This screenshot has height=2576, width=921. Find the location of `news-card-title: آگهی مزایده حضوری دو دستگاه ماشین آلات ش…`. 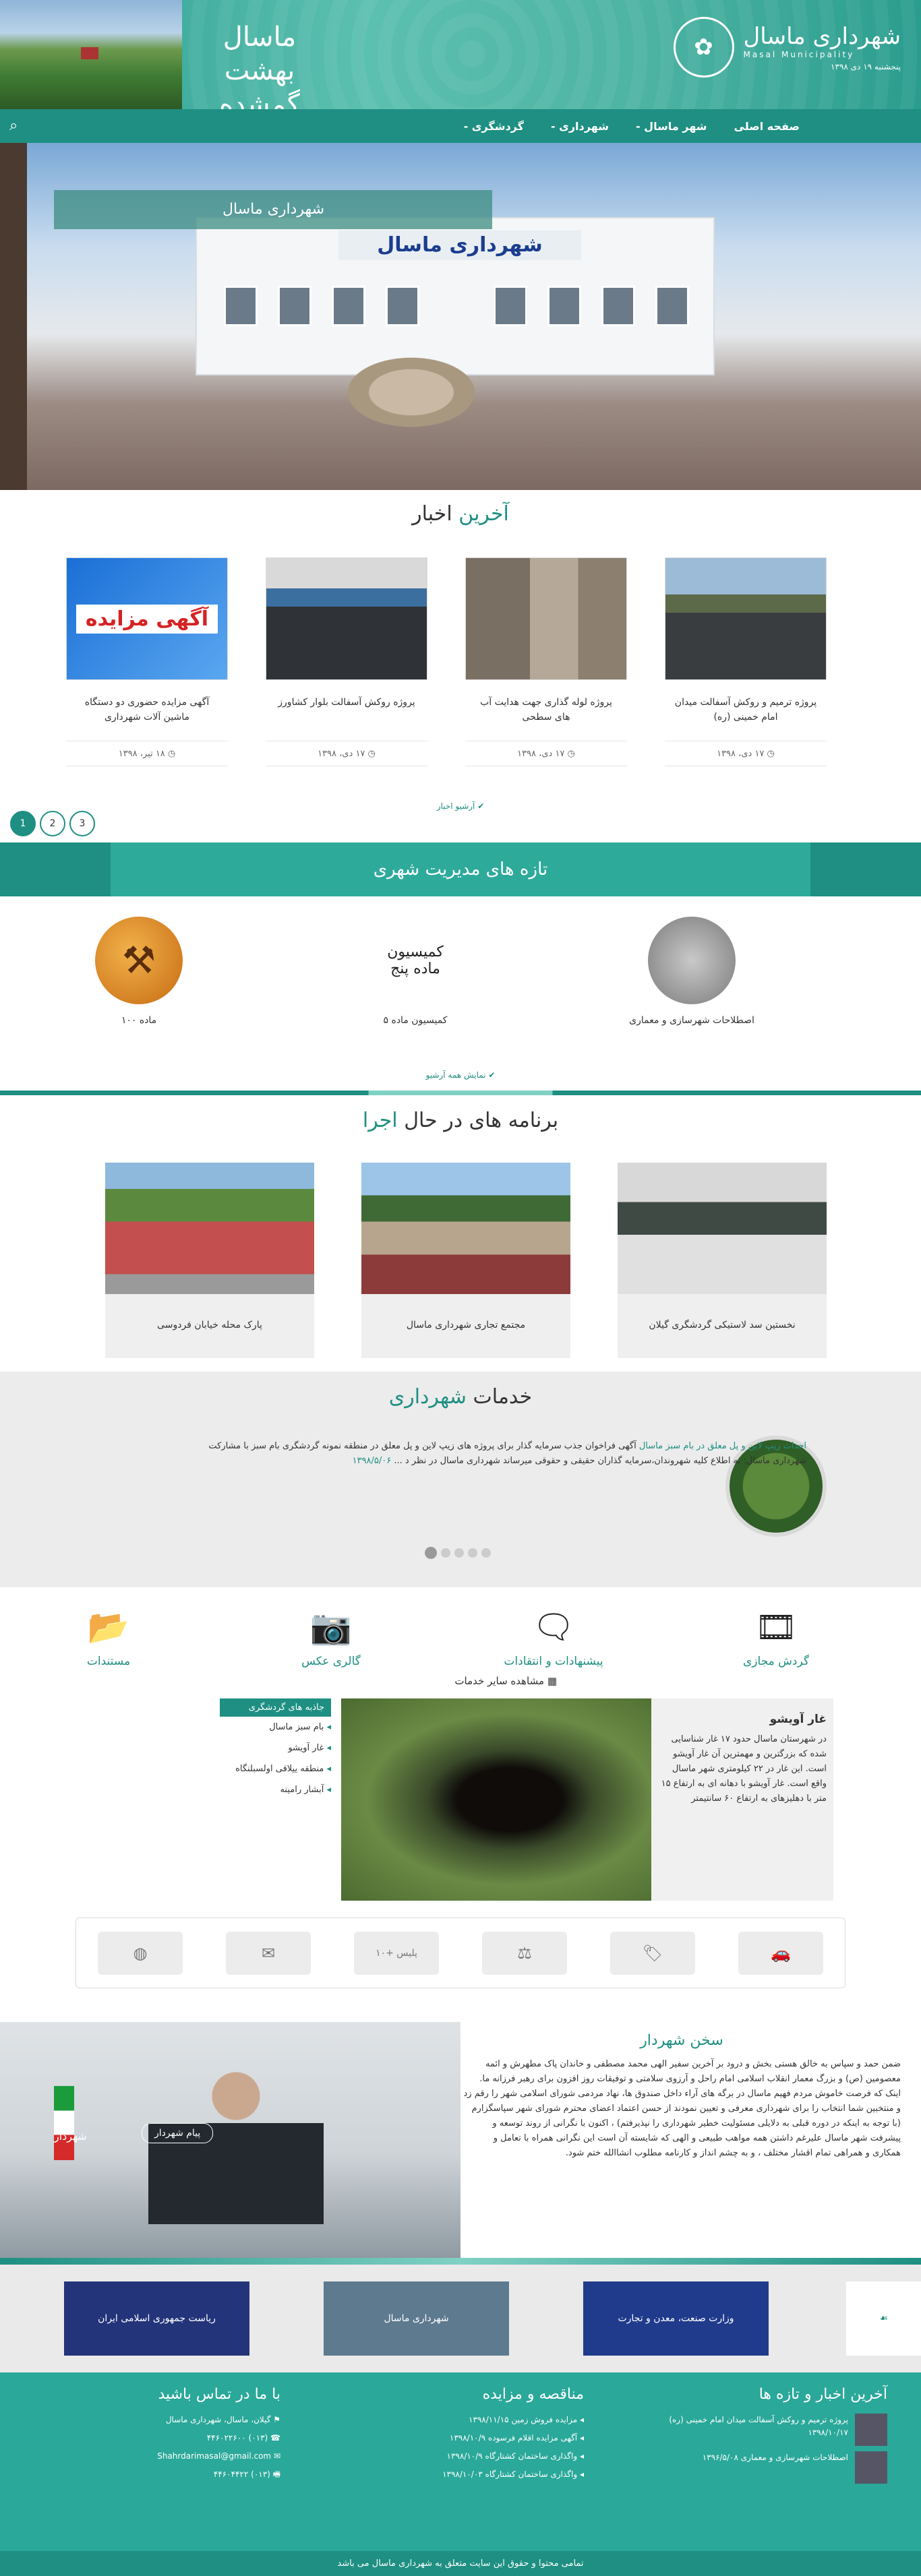

news-card-title: آگهی مزایده حضوری دو دستگاه ماشین آلات ش… is located at coordinates (147, 707).